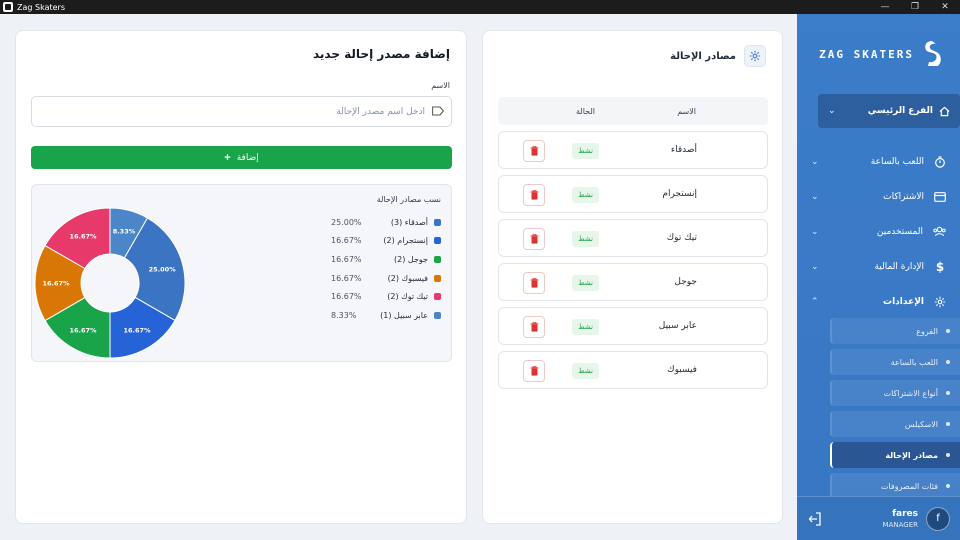  What do you see at coordinates (124, 231) in the screenshot?
I see `slice-label: 8.33%` at bounding box center [124, 231].